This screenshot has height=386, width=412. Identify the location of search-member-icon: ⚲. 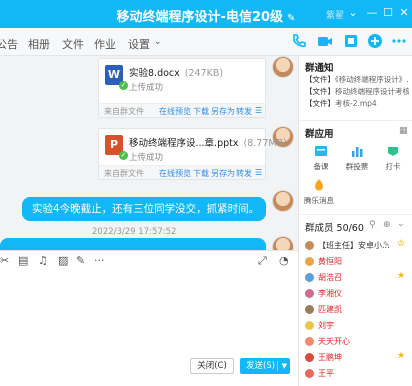
(372, 225).